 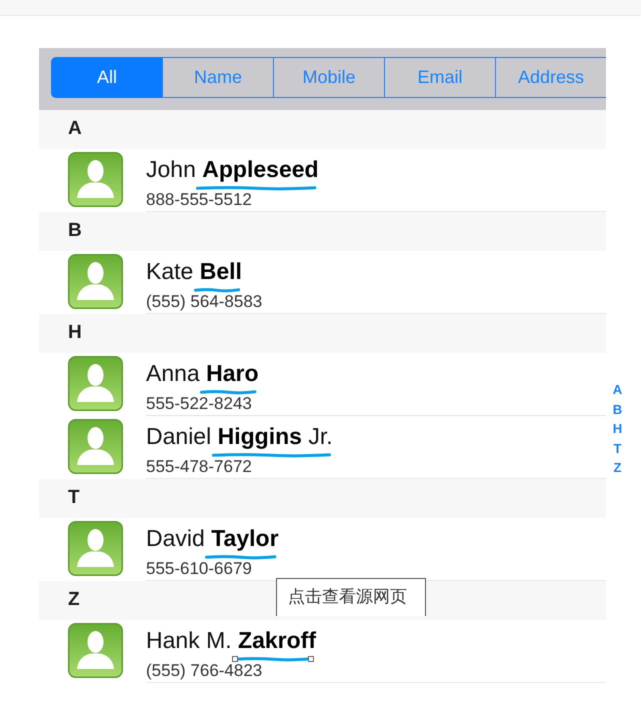 What do you see at coordinates (231, 640) in the screenshot?
I see `contact-name: Hank M. Zakroff` at bounding box center [231, 640].